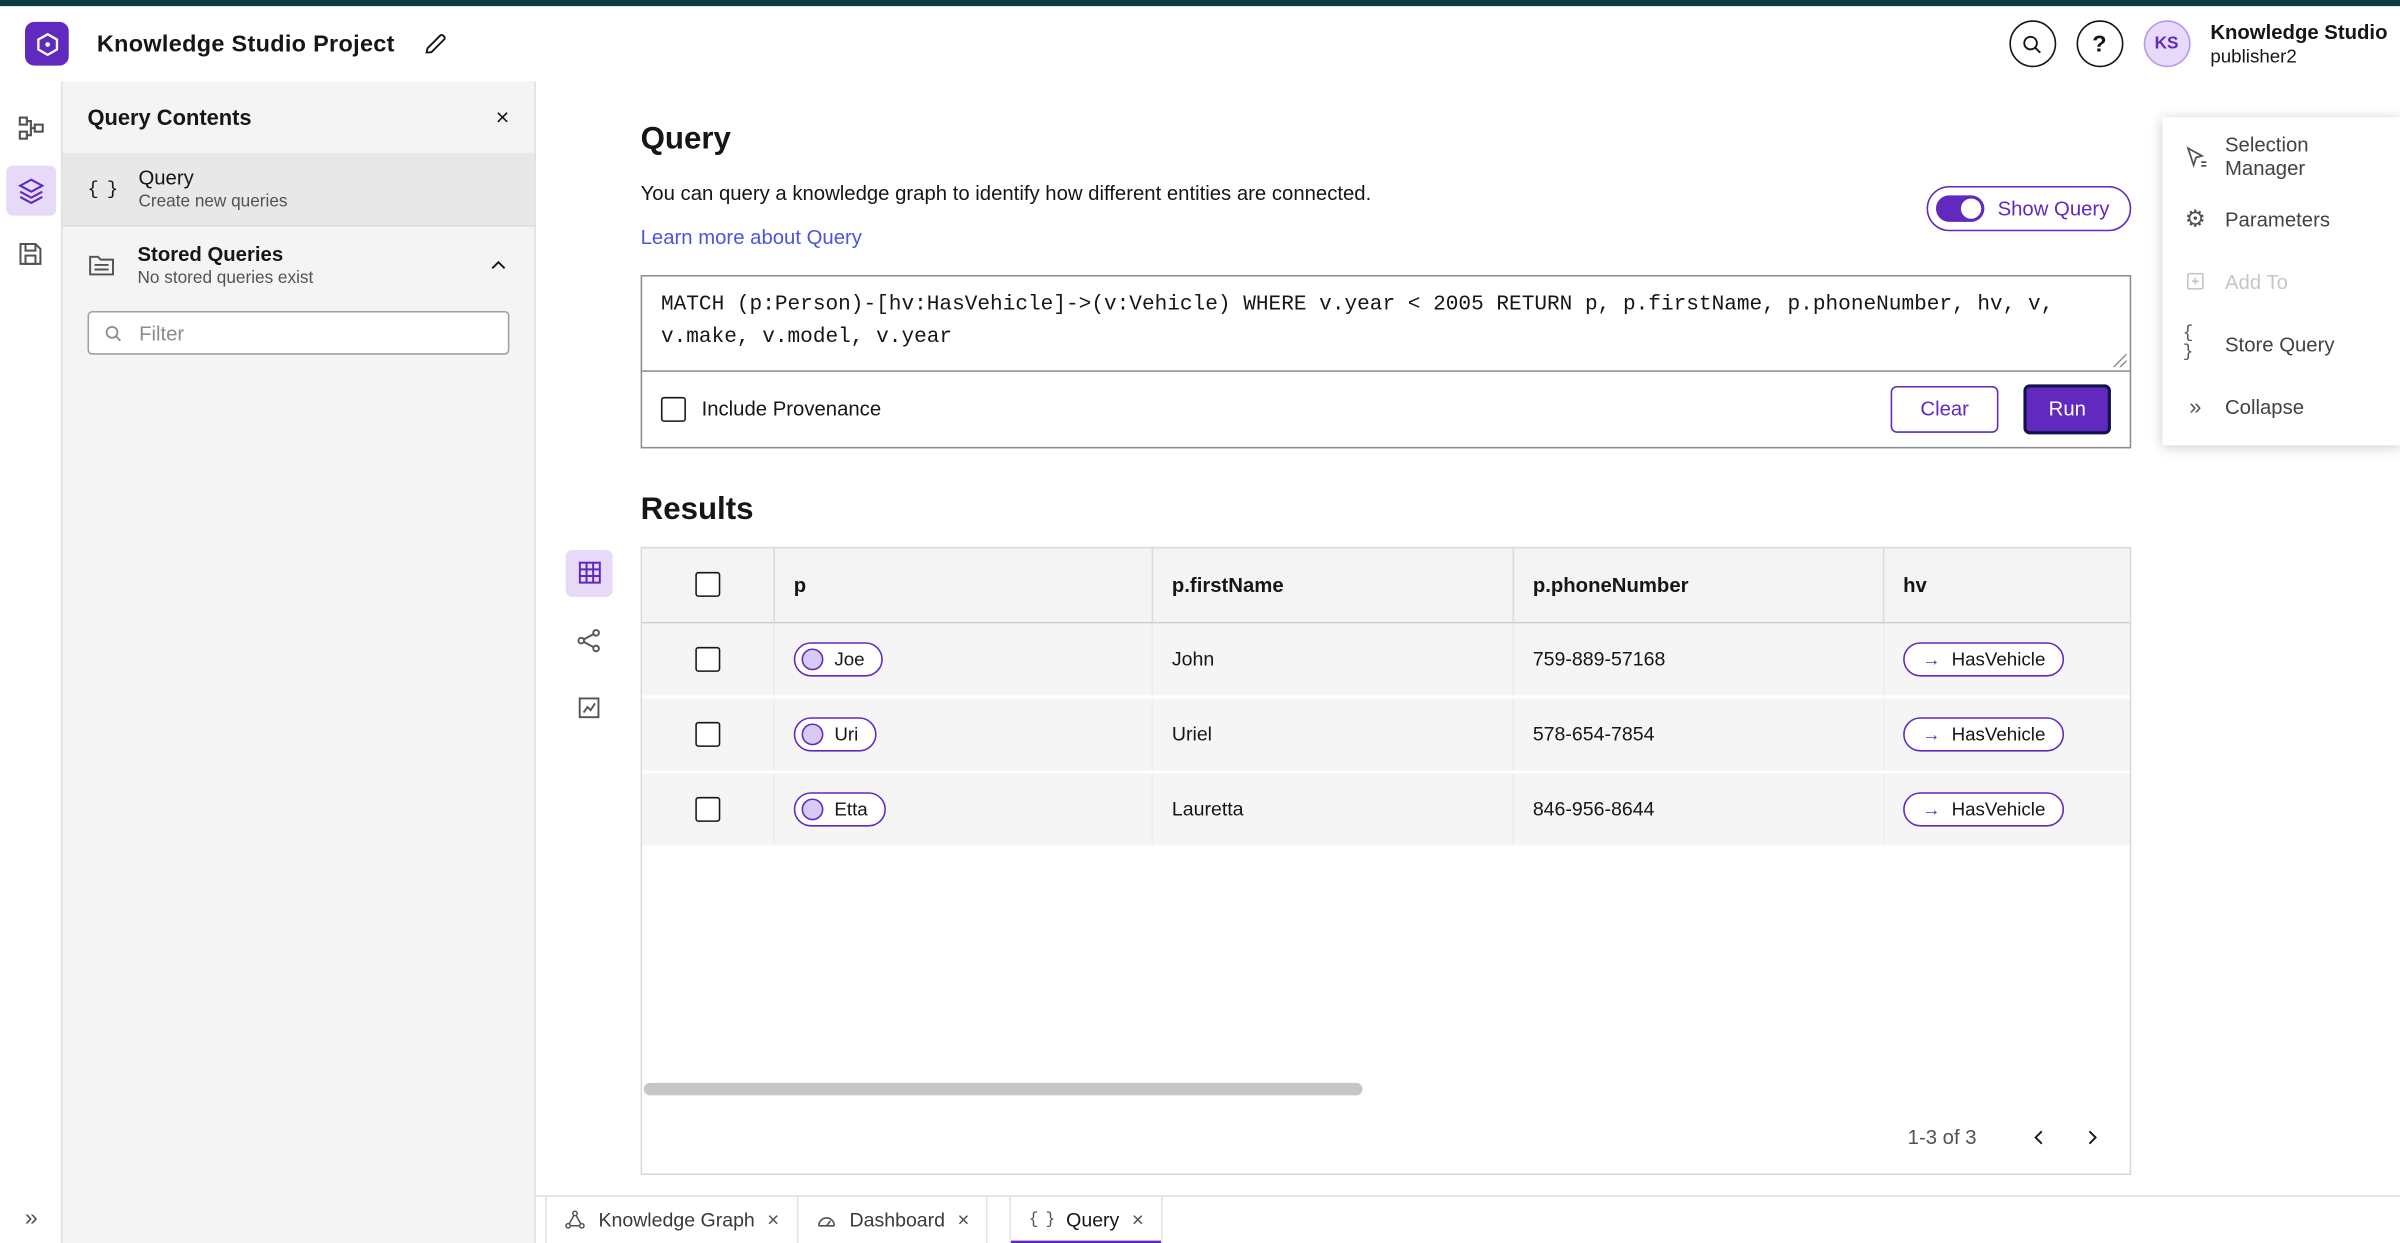 The width and height of the screenshot is (2400, 1243). Describe the element at coordinates (673, 409) in the screenshot. I see `include-provenance-checkbox` at that location.